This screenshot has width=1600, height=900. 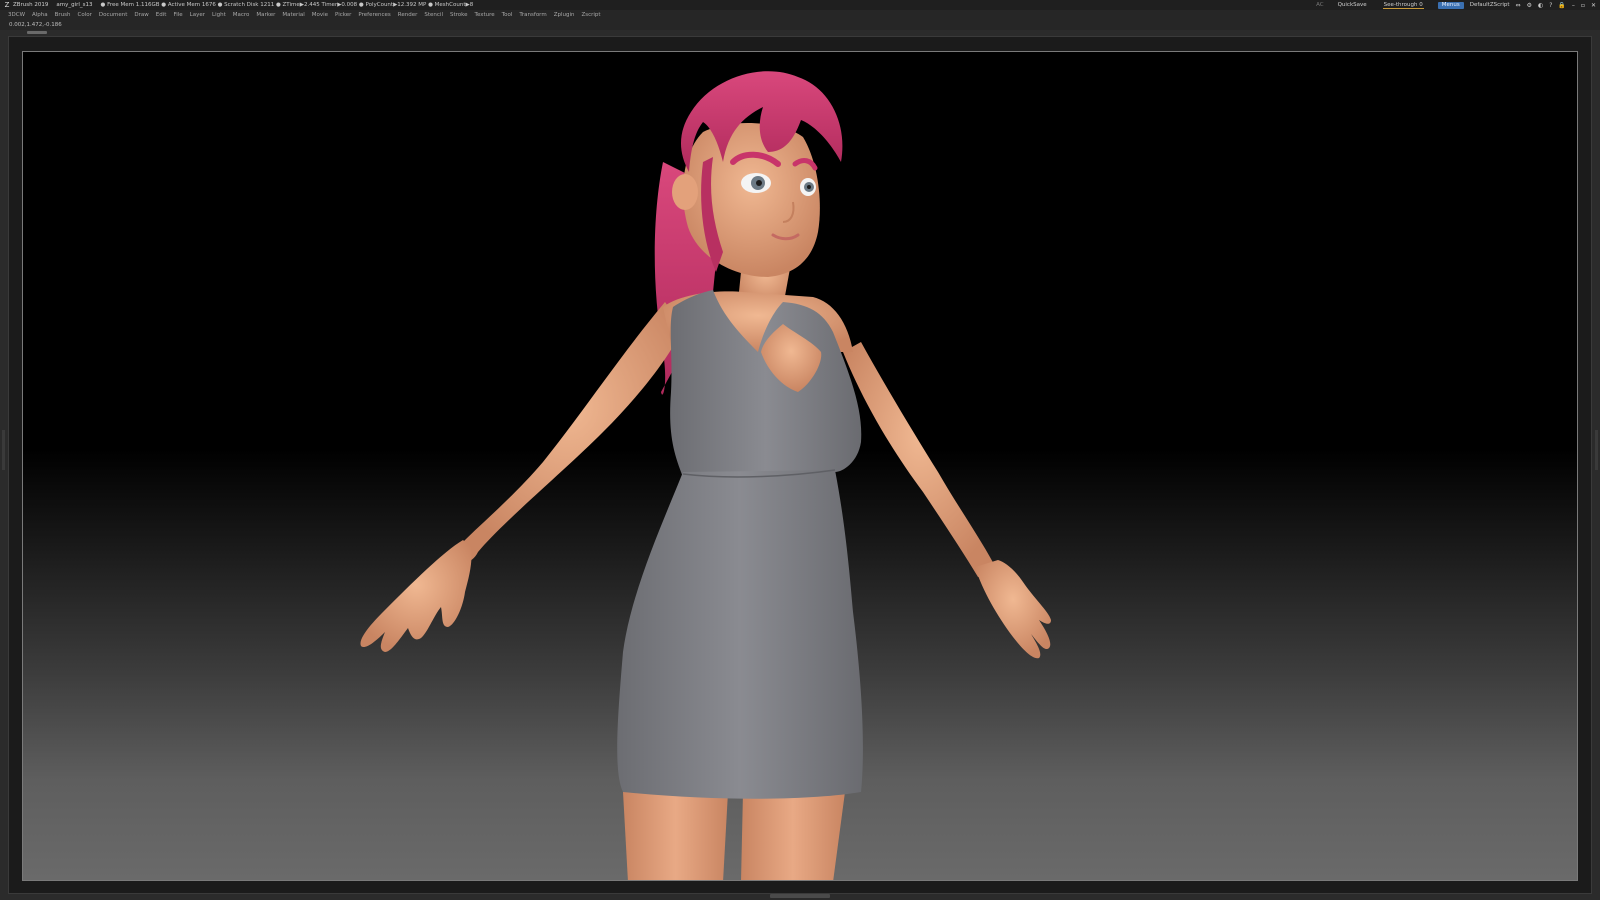 What do you see at coordinates (532, 15) in the screenshot?
I see `menu-item-transform: Transform` at bounding box center [532, 15].